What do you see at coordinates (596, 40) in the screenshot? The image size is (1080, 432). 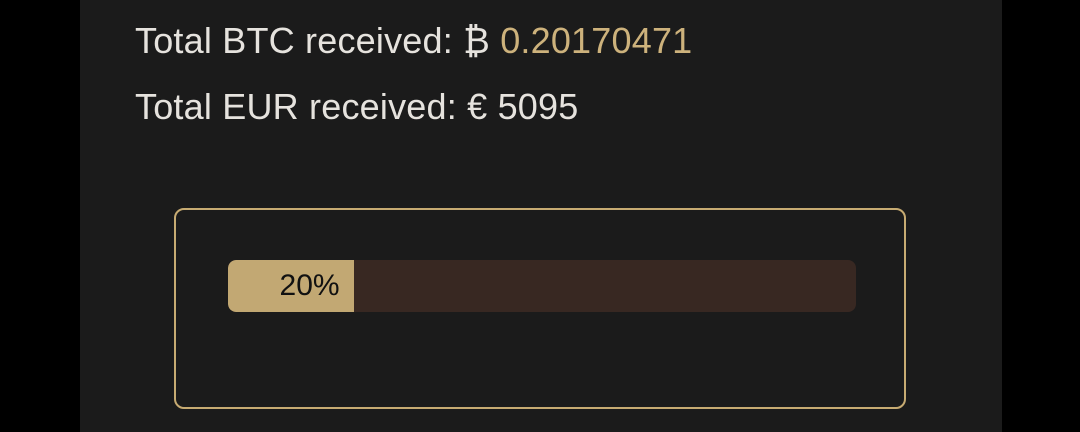 I see `total-btc-value: 0.20170471` at bounding box center [596, 40].